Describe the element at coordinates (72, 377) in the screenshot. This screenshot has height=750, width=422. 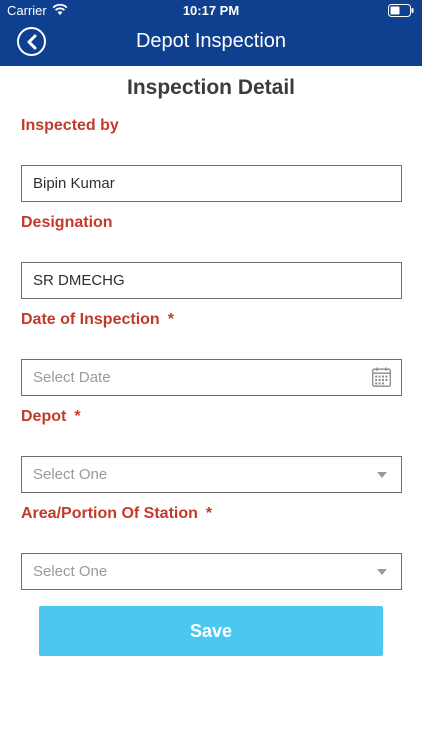
I see `date-placeholder: Select Date` at that location.